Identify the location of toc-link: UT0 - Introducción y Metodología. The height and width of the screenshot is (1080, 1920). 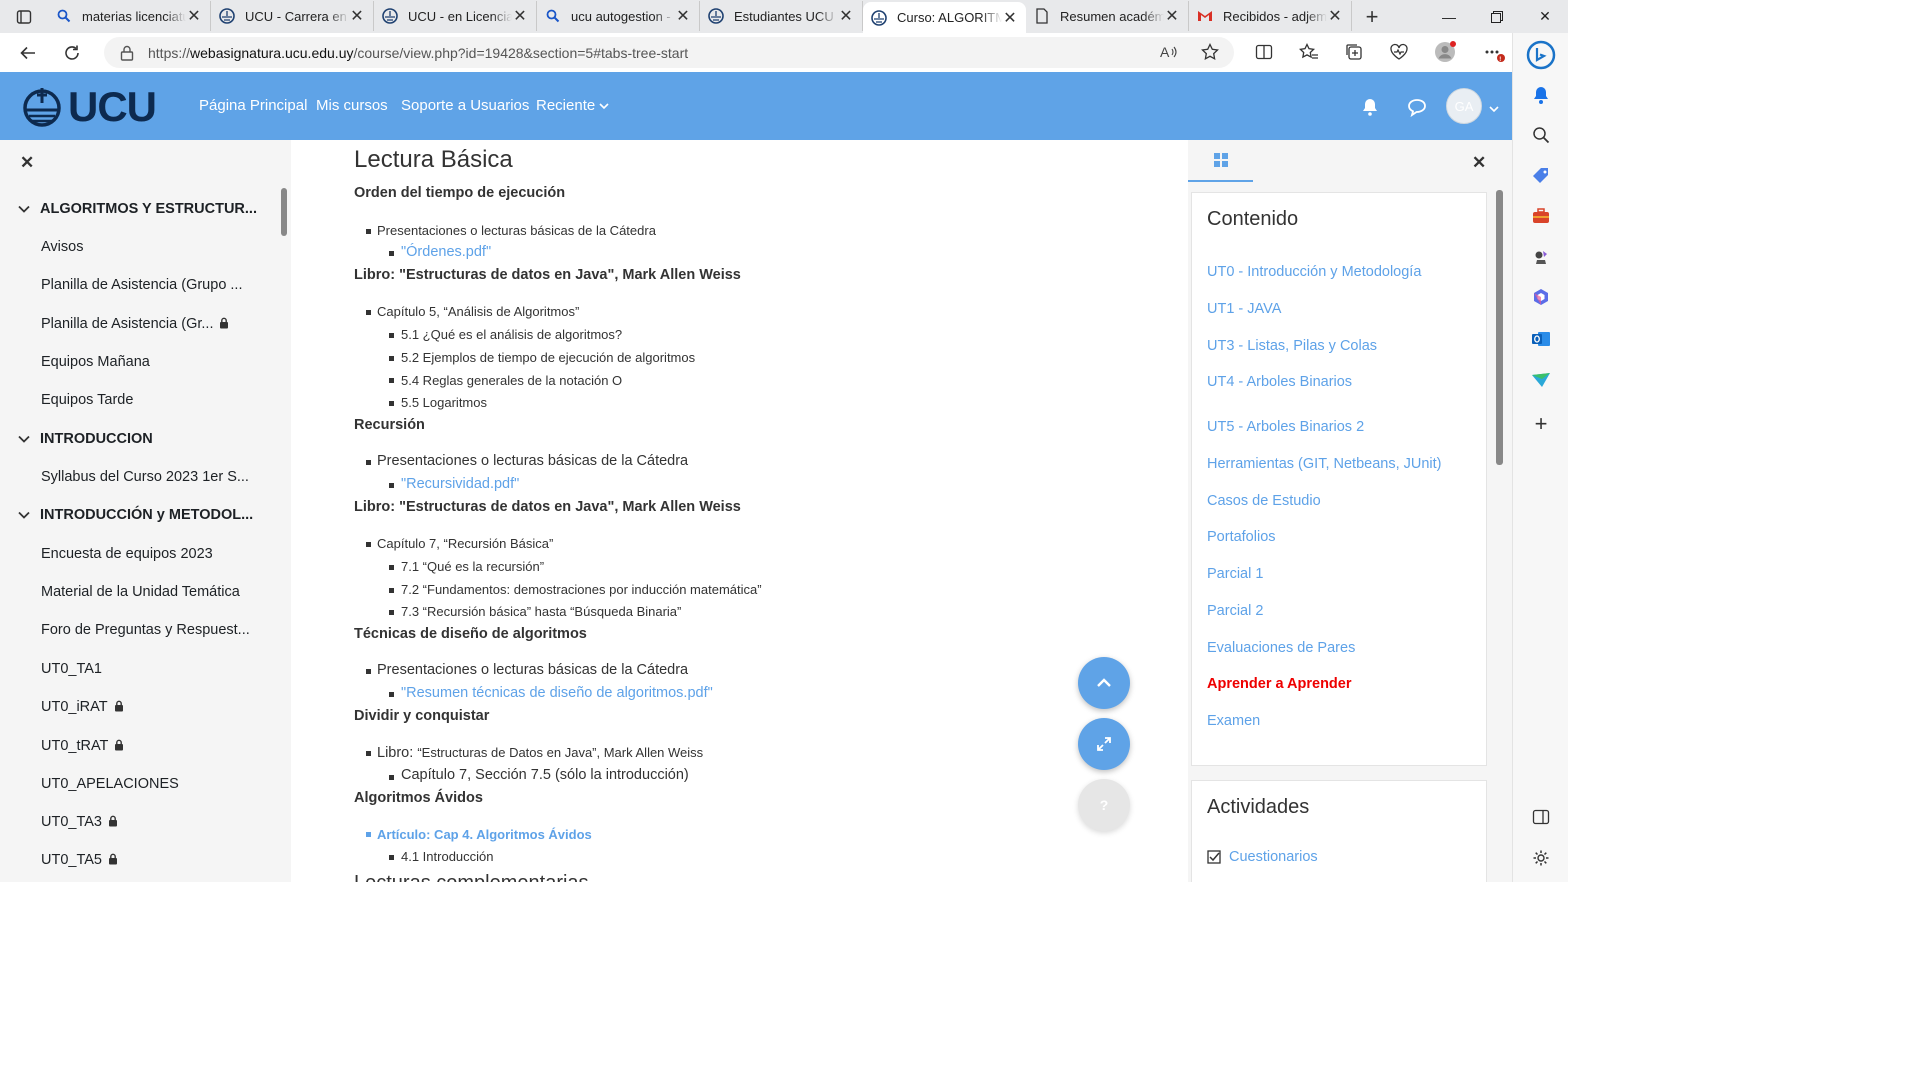
(1314, 272).